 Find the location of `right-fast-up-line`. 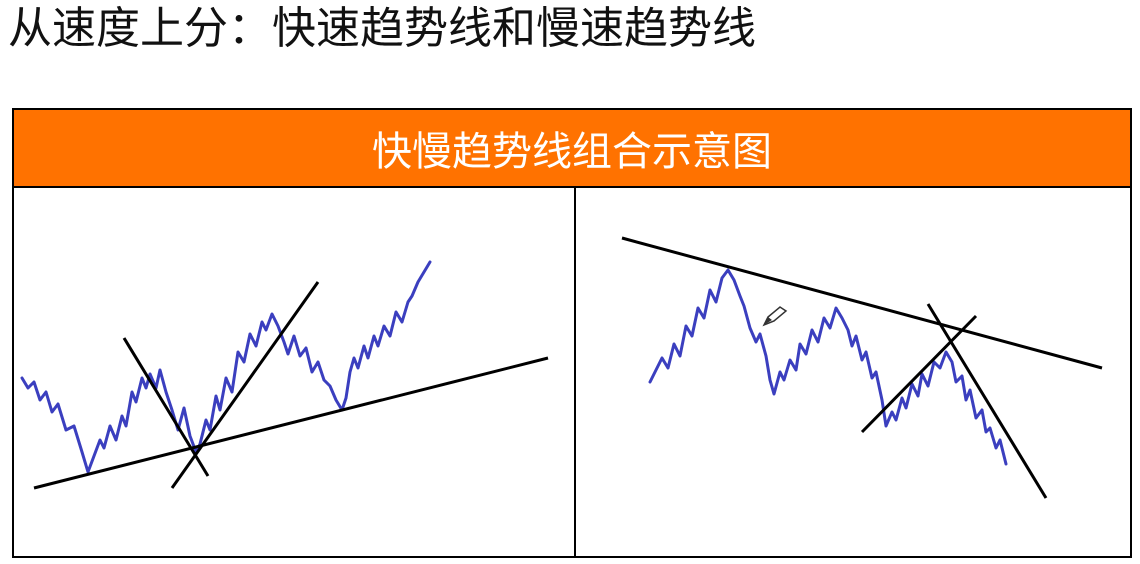

right-fast-up-line is located at coordinates (919, 374).